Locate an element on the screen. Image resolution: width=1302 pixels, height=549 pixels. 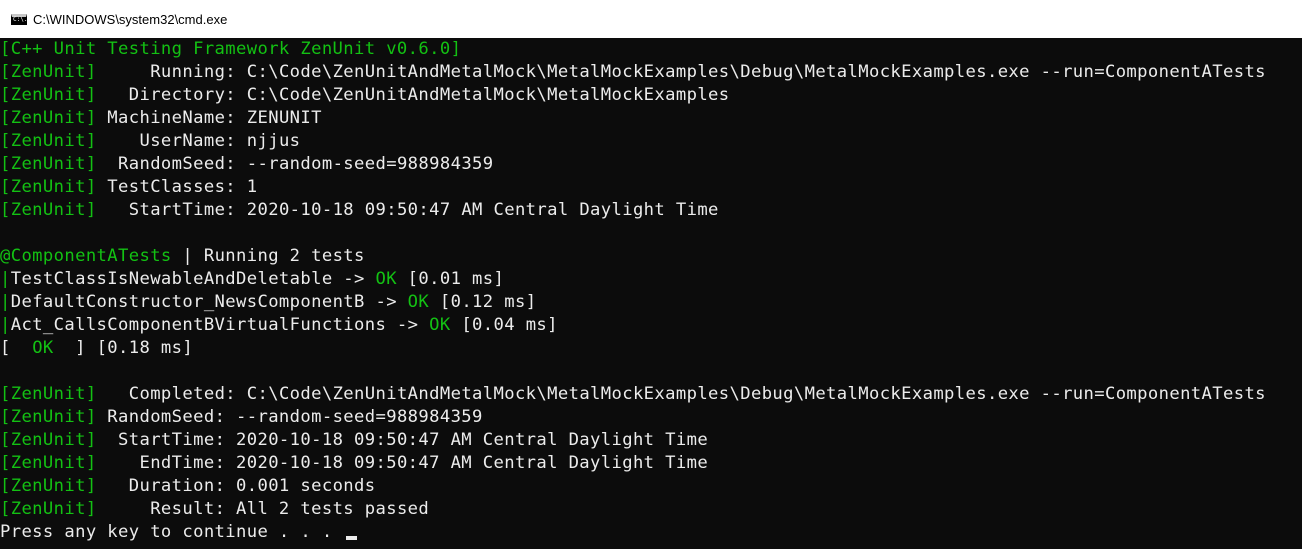
info-key: Running: is located at coordinates (166, 72).